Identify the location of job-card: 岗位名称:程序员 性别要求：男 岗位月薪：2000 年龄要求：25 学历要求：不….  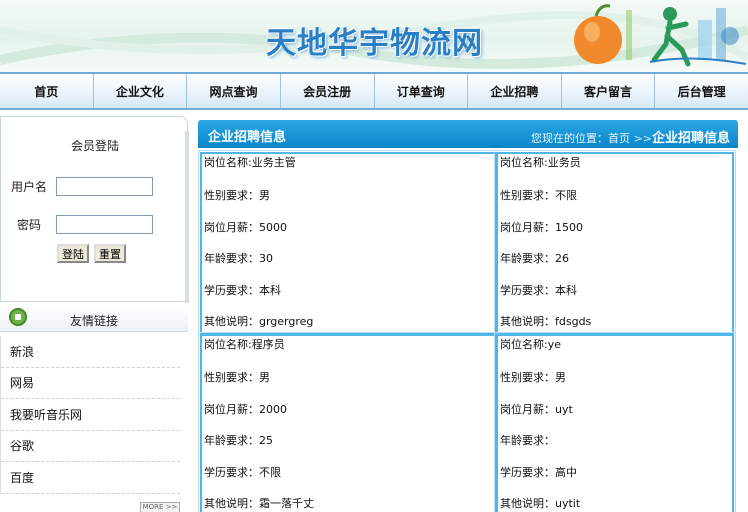
(348, 422).